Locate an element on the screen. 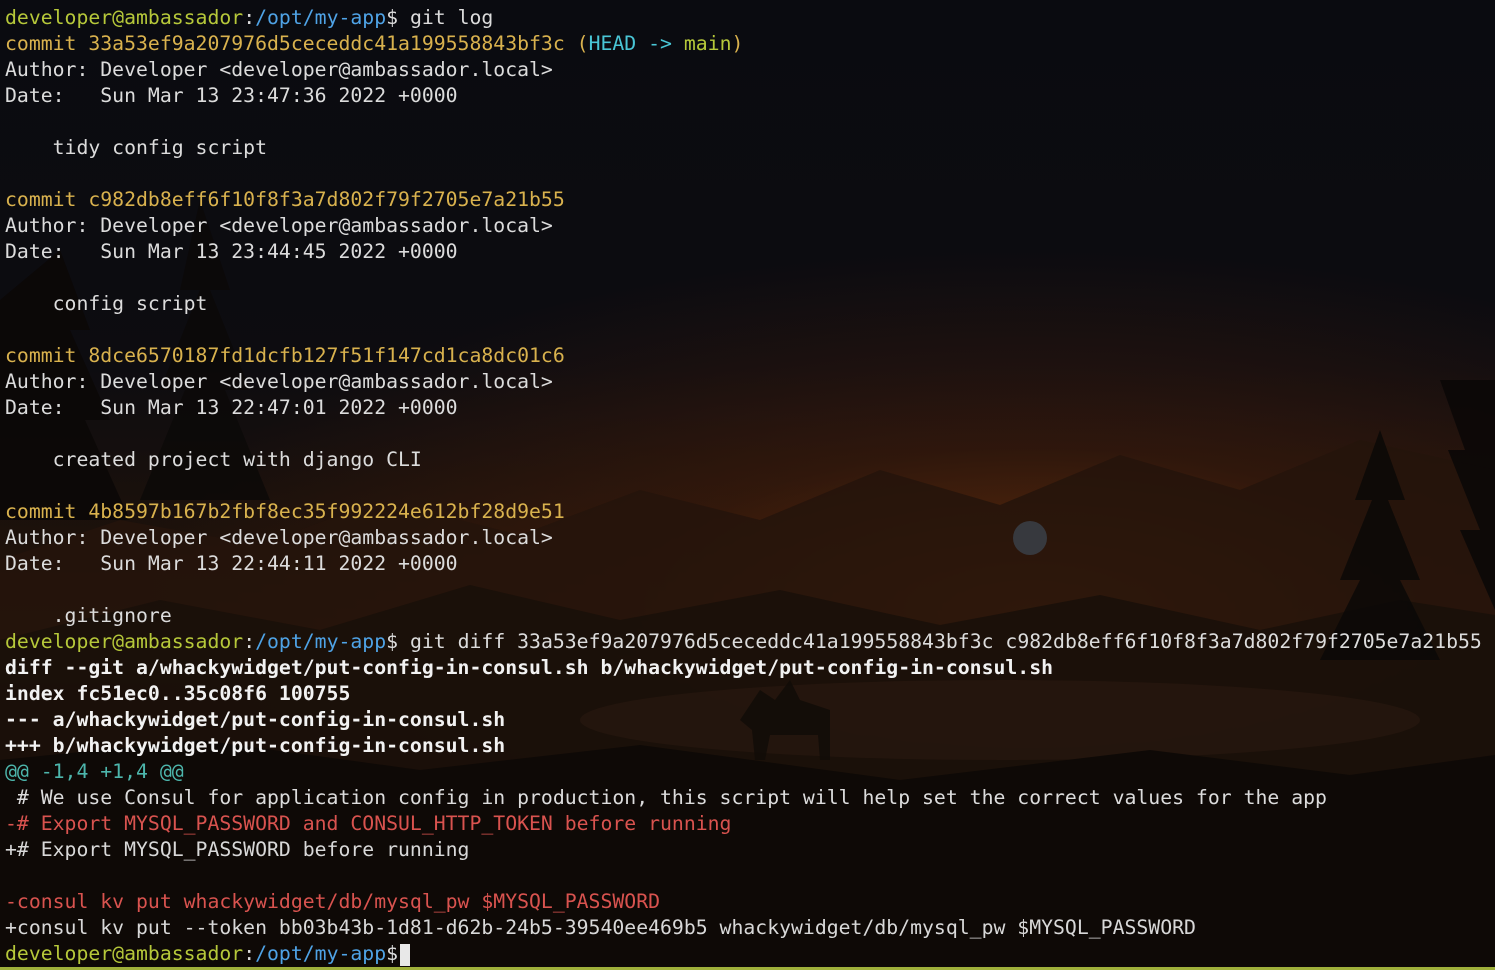 The height and width of the screenshot is (970, 1495). ref-close: ) is located at coordinates (737, 43).